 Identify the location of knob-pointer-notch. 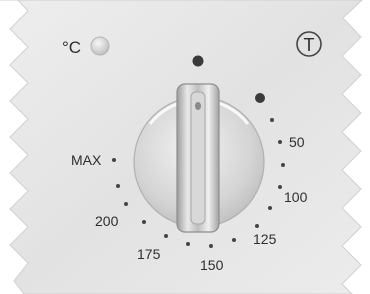
(198, 106).